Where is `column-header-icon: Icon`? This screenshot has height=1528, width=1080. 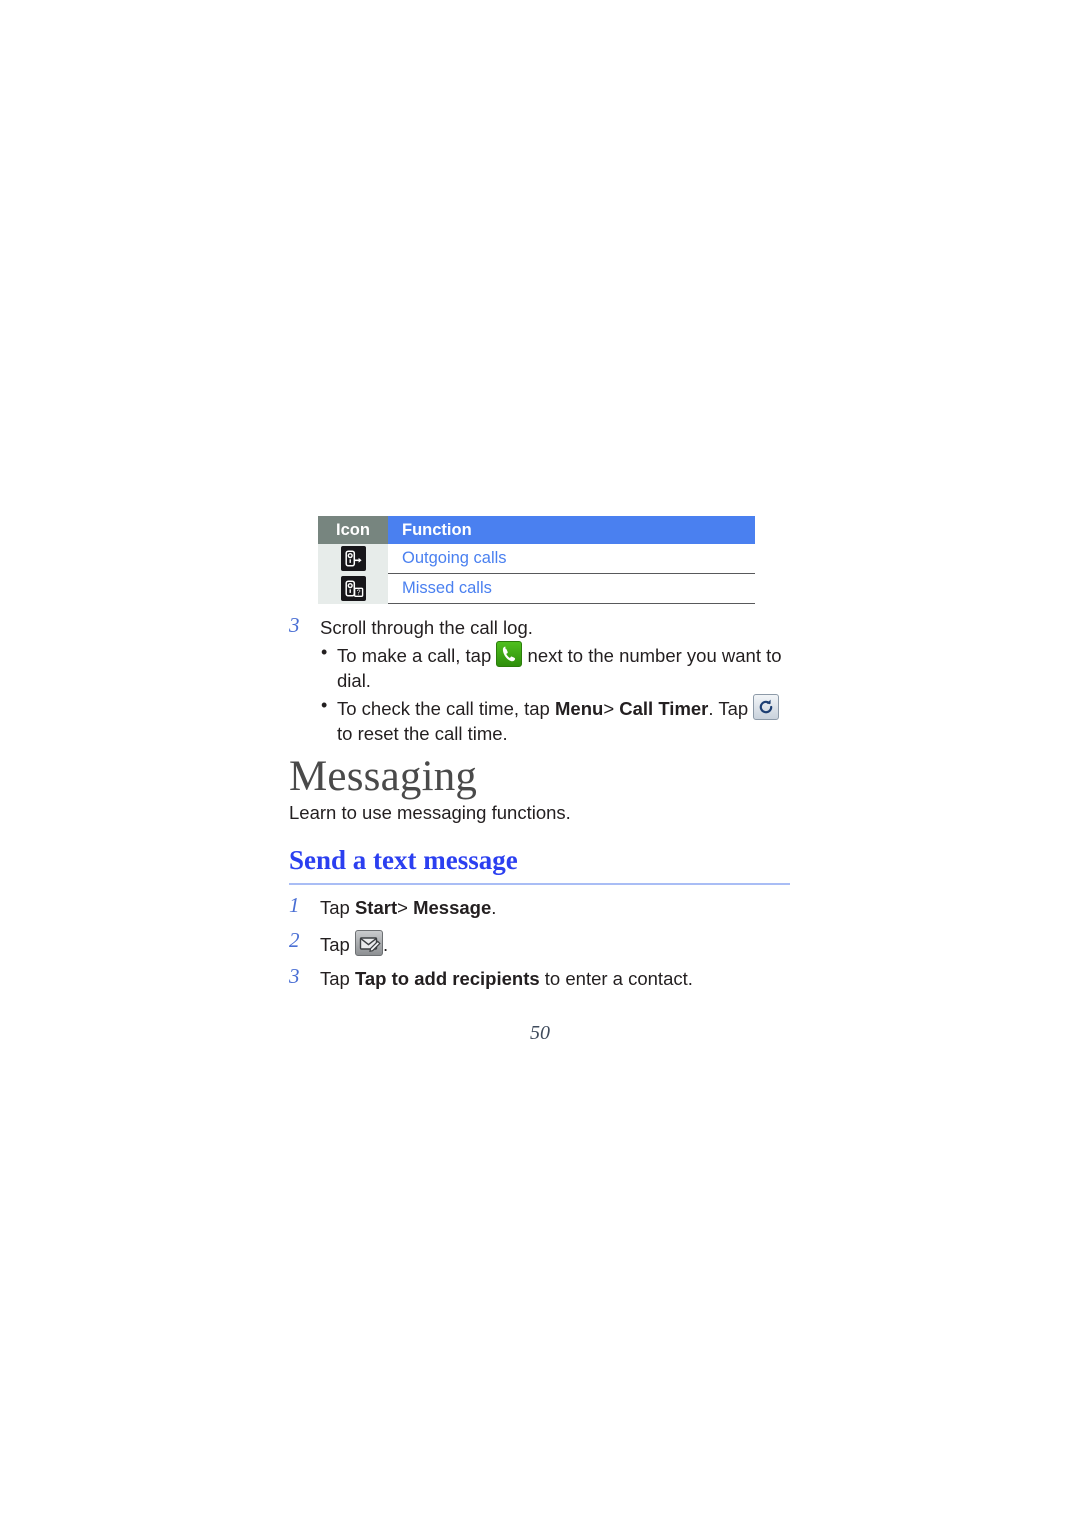
column-header-icon: Icon is located at coordinates (353, 530).